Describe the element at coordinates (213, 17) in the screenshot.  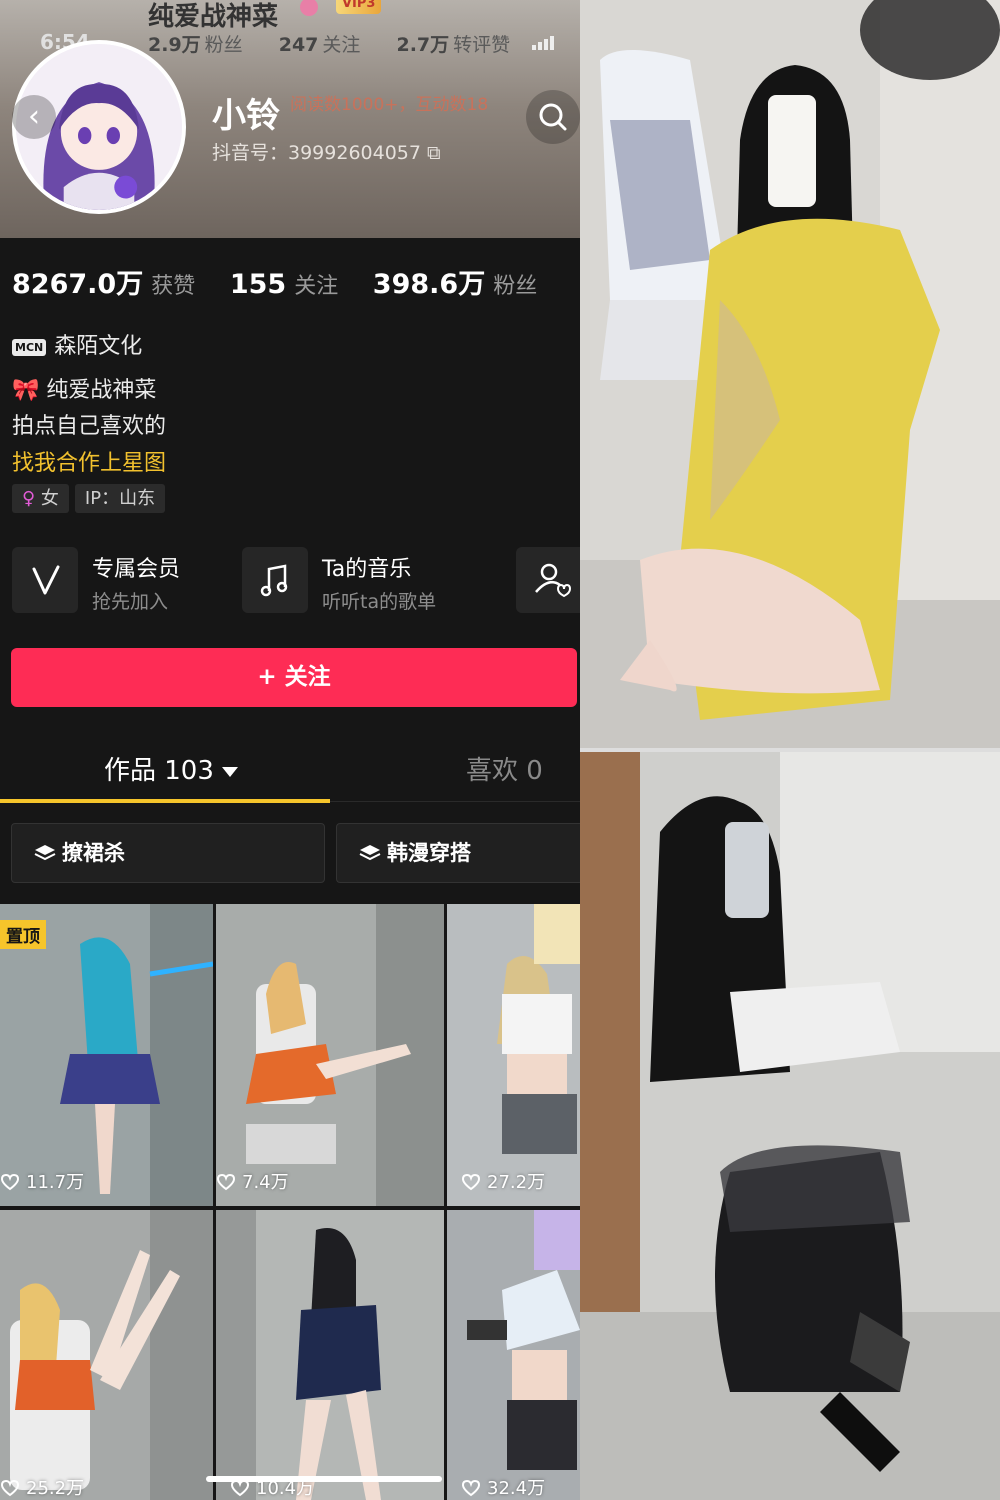
I see `header-title: 纯爱战神菜` at that location.